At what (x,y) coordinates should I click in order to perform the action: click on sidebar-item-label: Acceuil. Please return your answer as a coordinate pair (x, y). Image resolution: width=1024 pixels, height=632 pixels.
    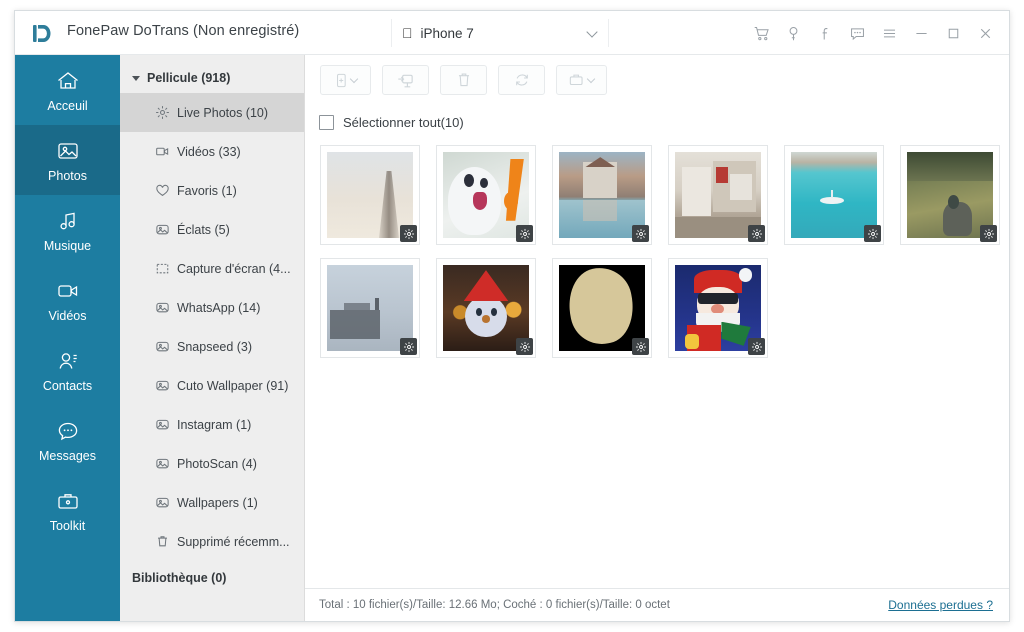
    Looking at the image, I should click on (67, 105).